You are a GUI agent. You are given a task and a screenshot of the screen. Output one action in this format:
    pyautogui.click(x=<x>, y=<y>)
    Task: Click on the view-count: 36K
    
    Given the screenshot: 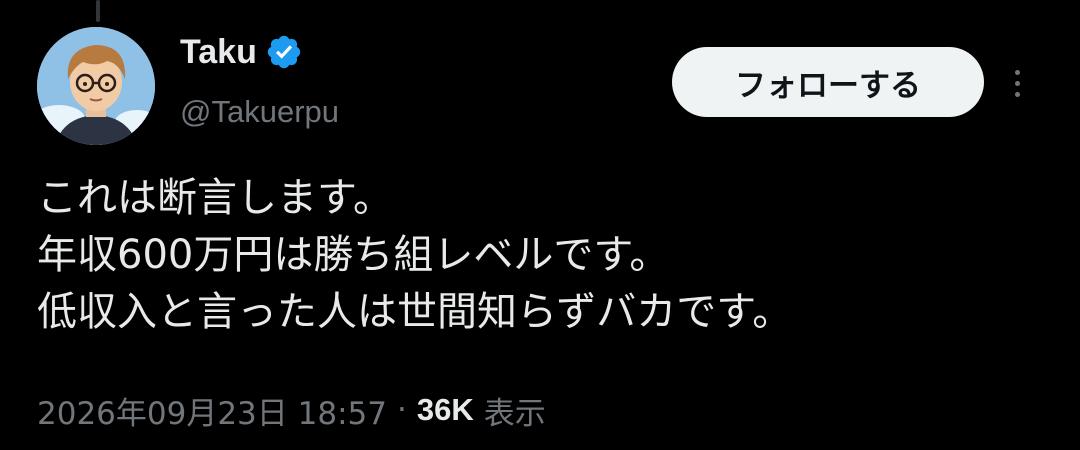 What is the action you would take?
    pyautogui.click(x=445, y=410)
    